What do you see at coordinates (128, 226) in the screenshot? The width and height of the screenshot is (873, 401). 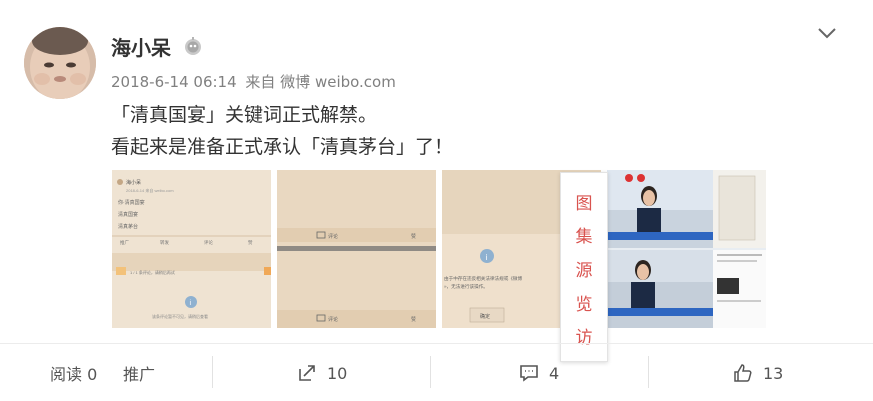 I see `thumb1-item-3: 清真茅台` at bounding box center [128, 226].